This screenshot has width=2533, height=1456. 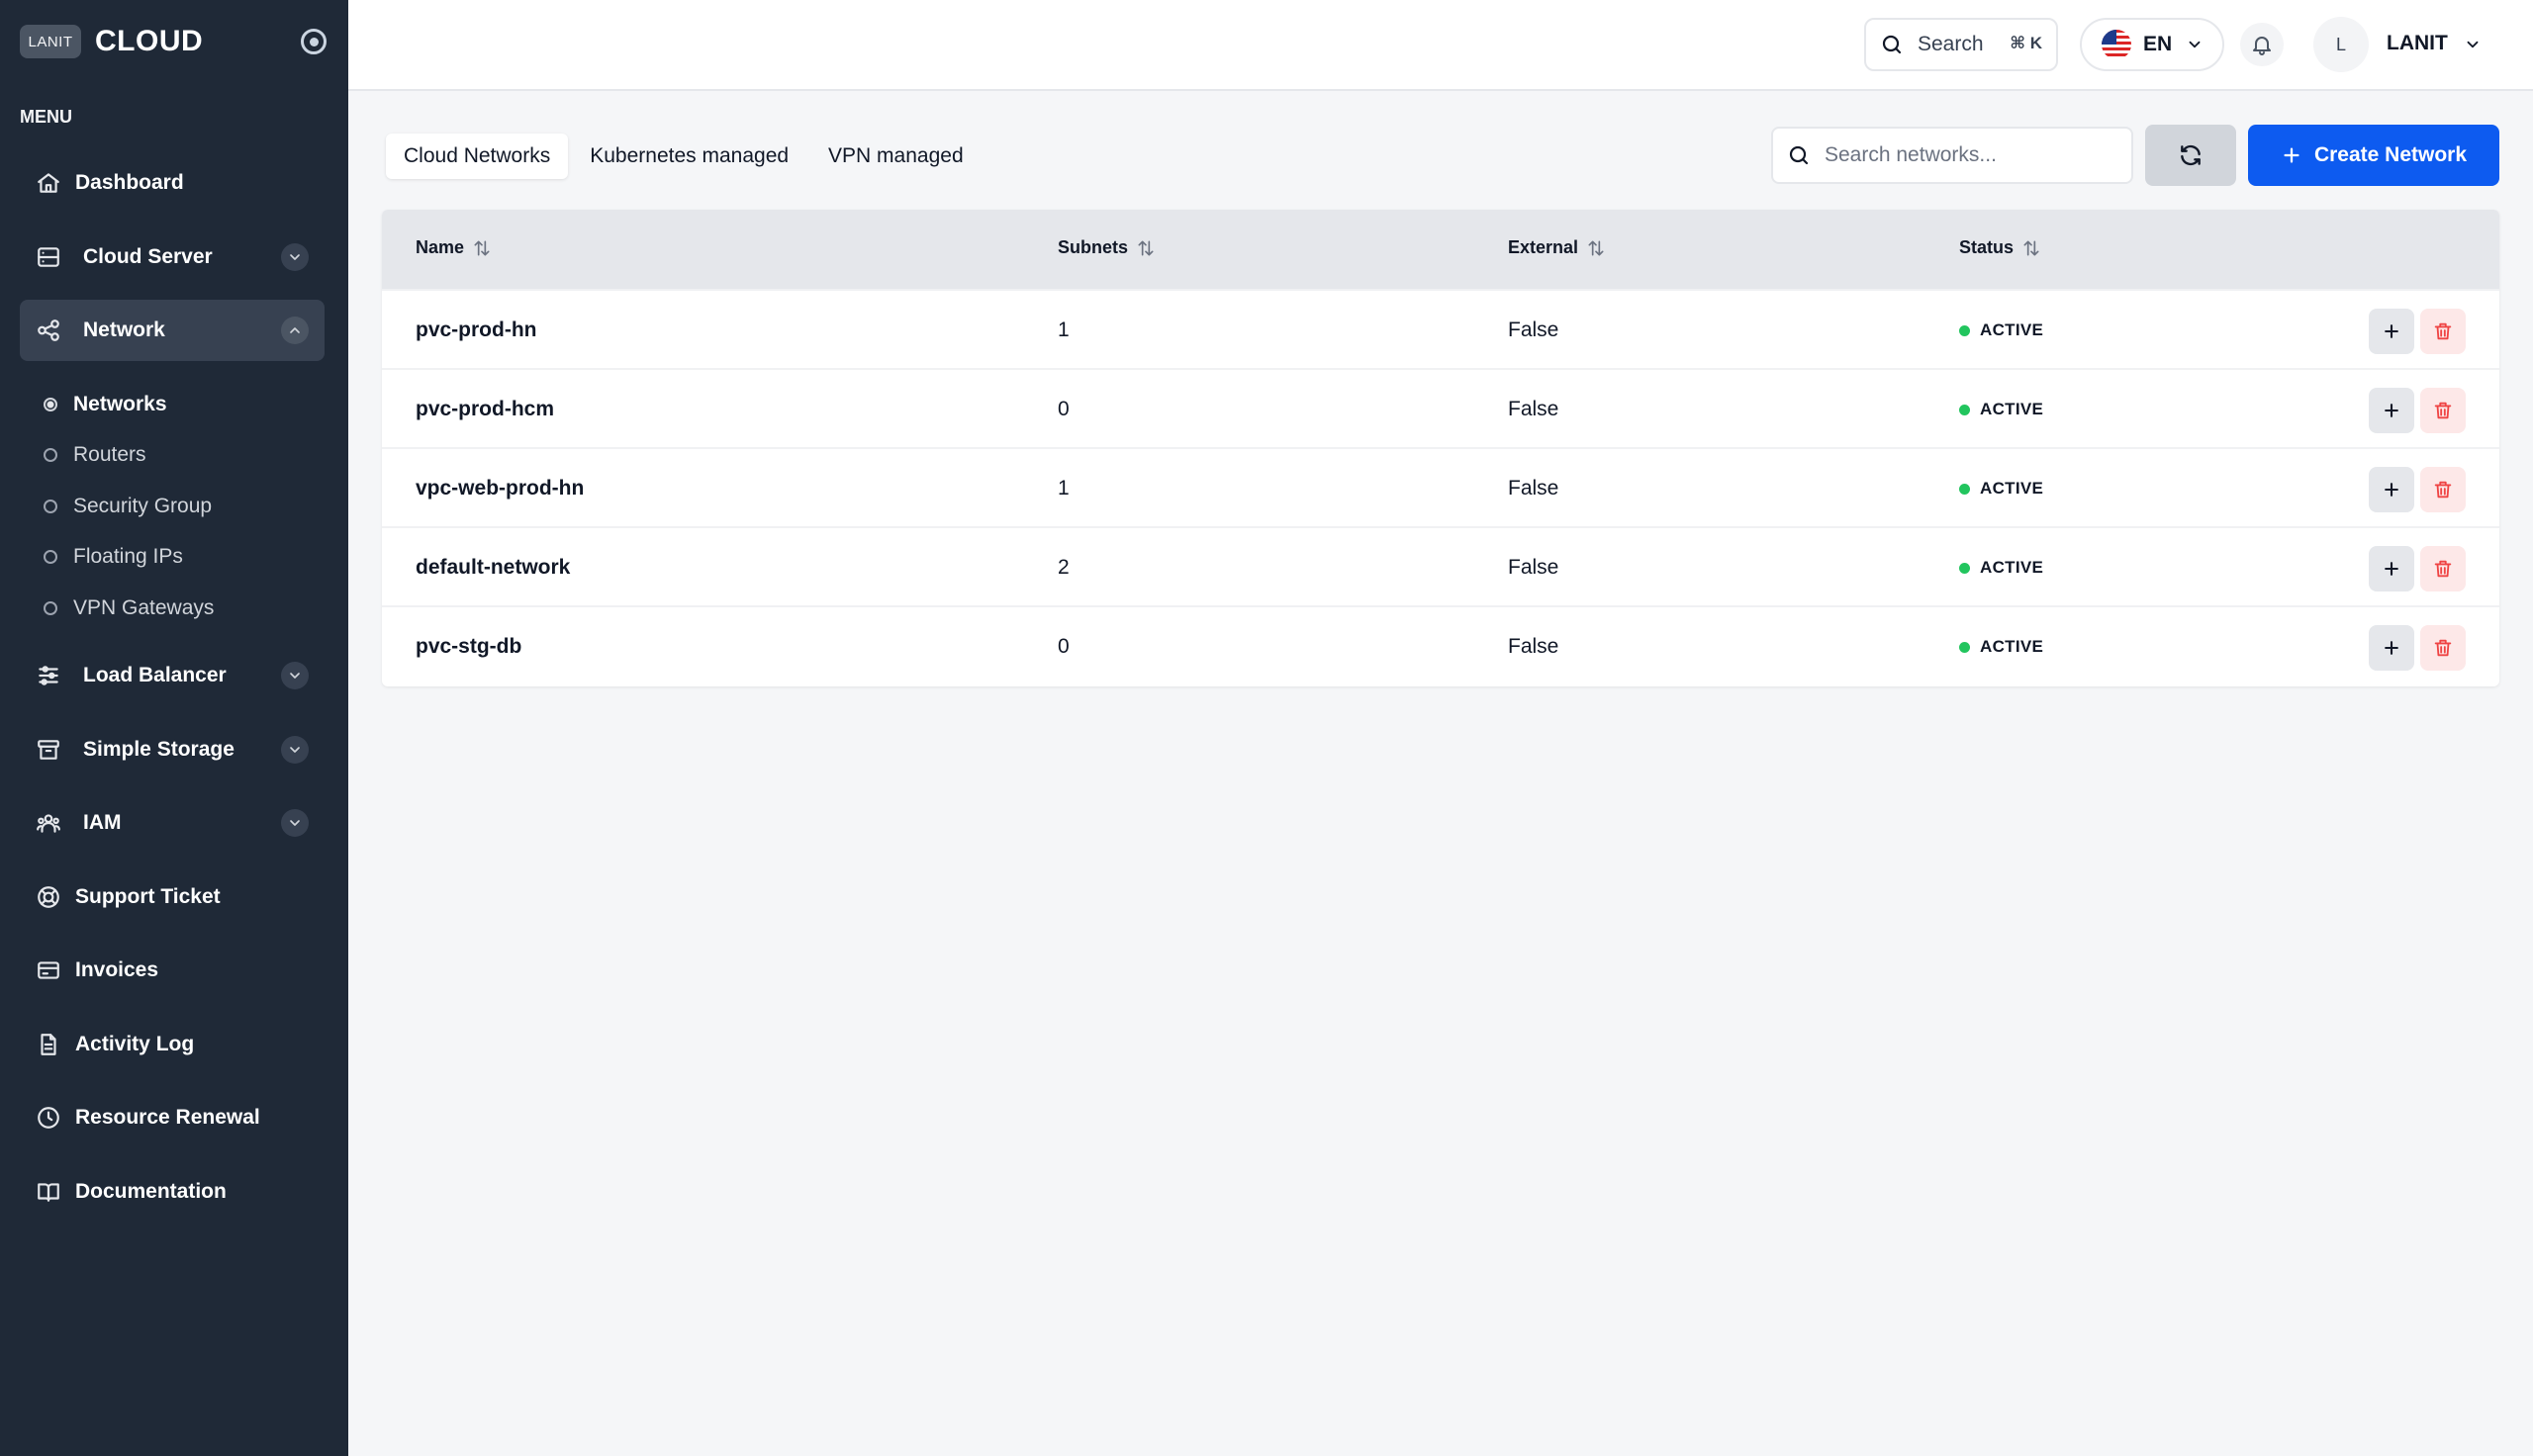 What do you see at coordinates (2190, 155) in the screenshot?
I see `refresh-button` at bounding box center [2190, 155].